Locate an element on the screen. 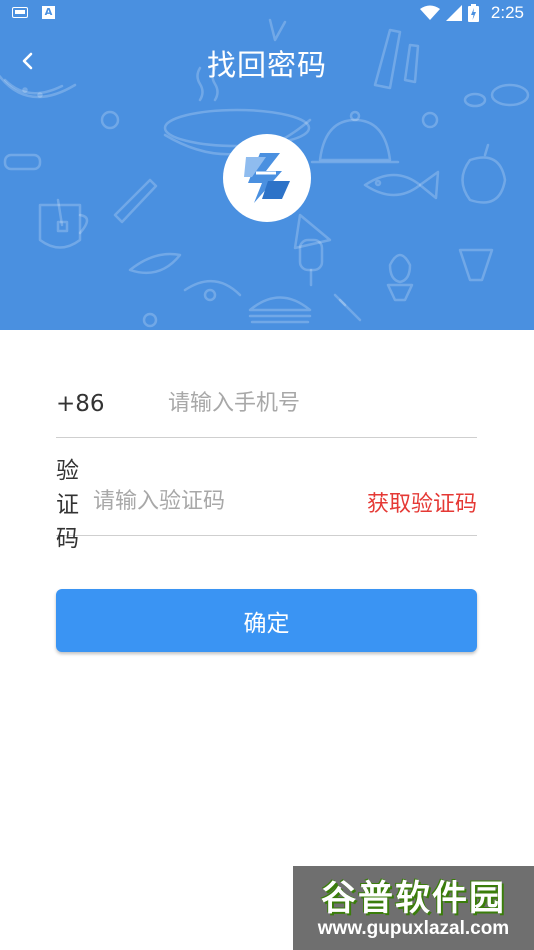 The image size is (534, 950). page-title: 找回密码 is located at coordinates (266, 65).